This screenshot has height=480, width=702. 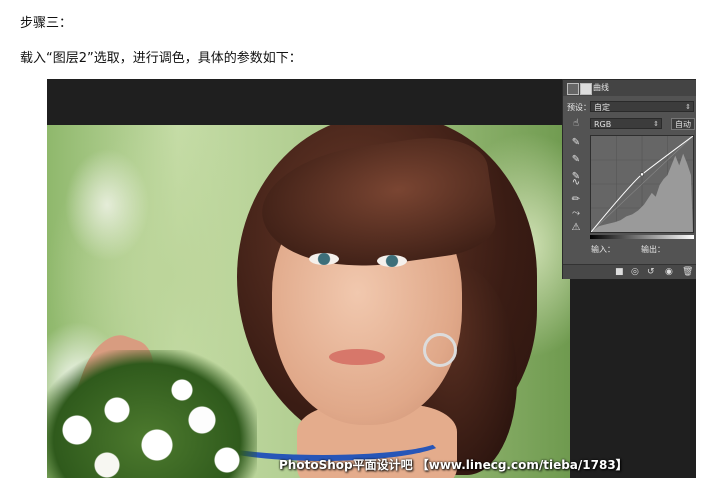 What do you see at coordinates (576, 183) in the screenshot?
I see `curve-edit-icon: ∿` at bounding box center [576, 183].